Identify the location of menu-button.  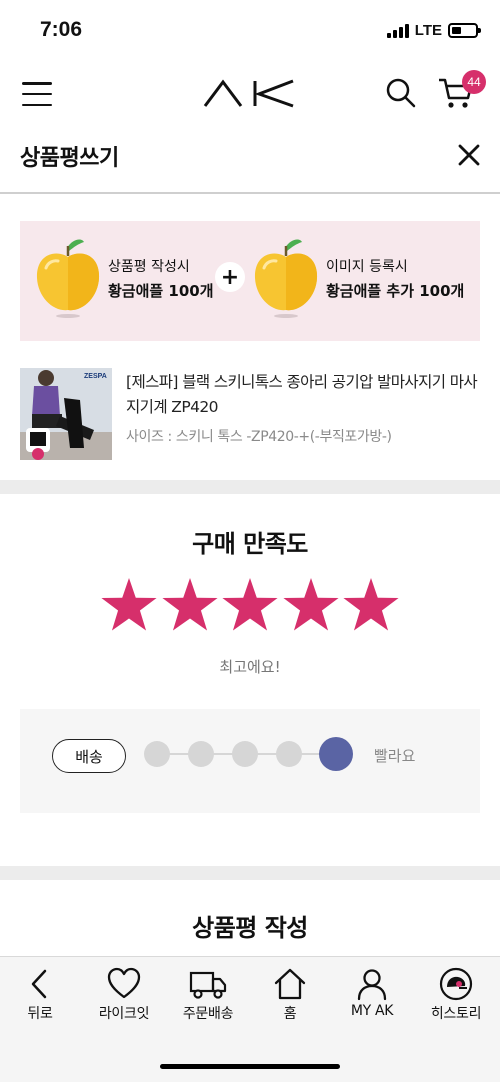
(37, 94).